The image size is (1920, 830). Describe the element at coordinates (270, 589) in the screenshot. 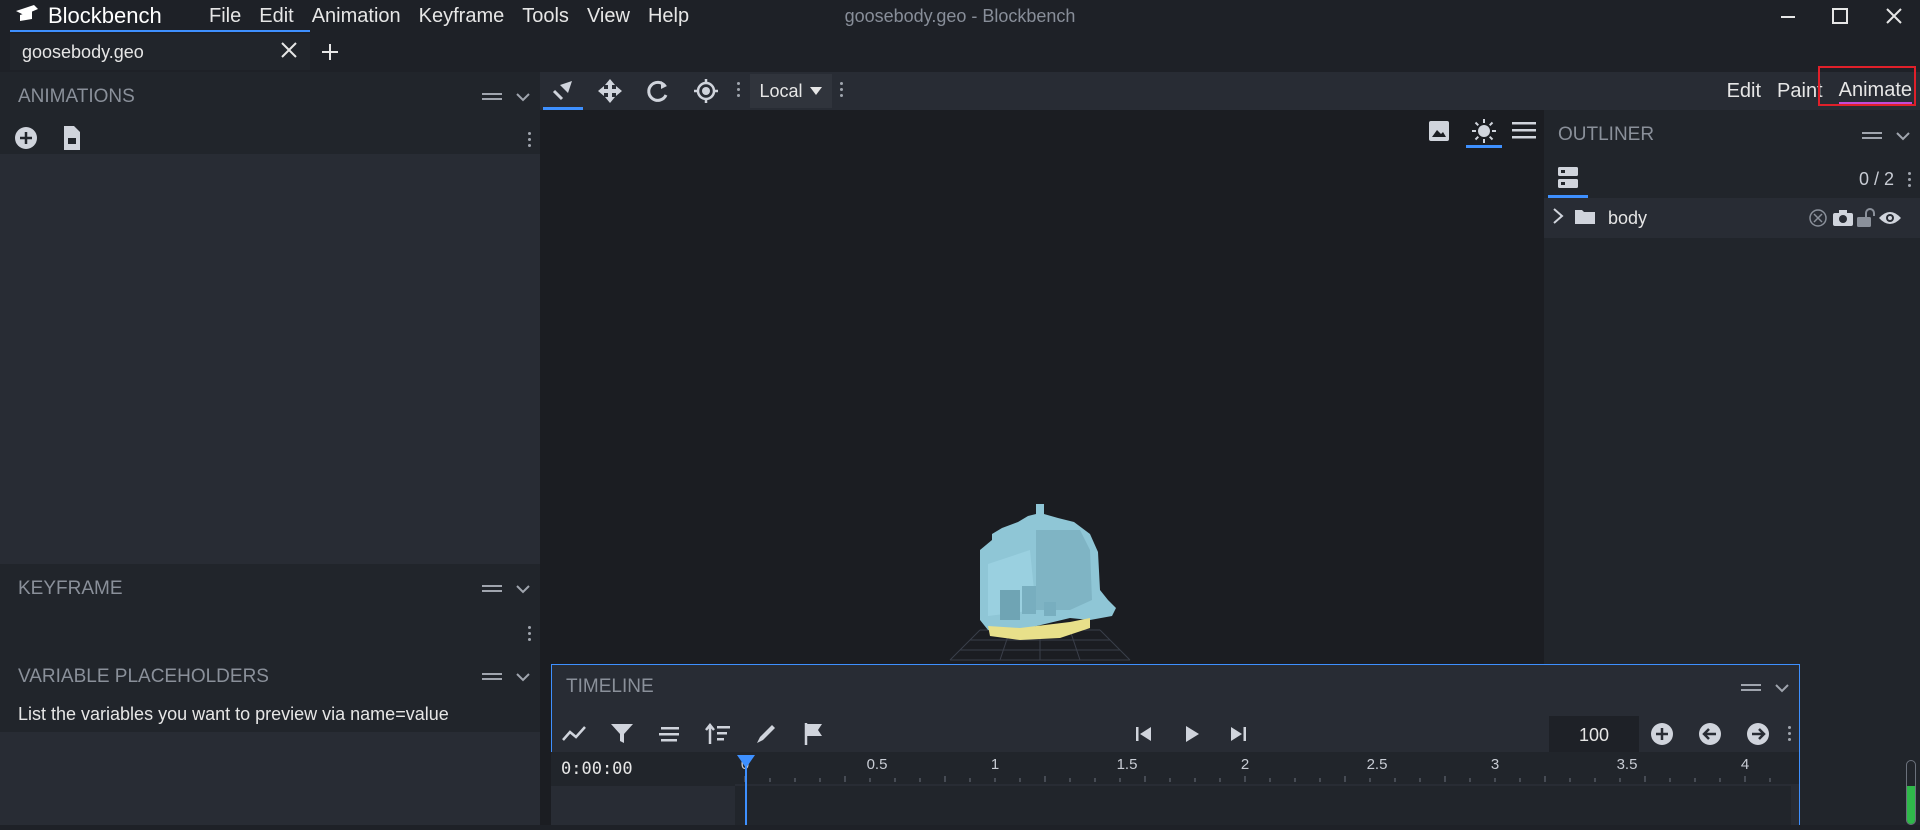

I see `keyframe-panel-header: KEYFRAME` at that location.